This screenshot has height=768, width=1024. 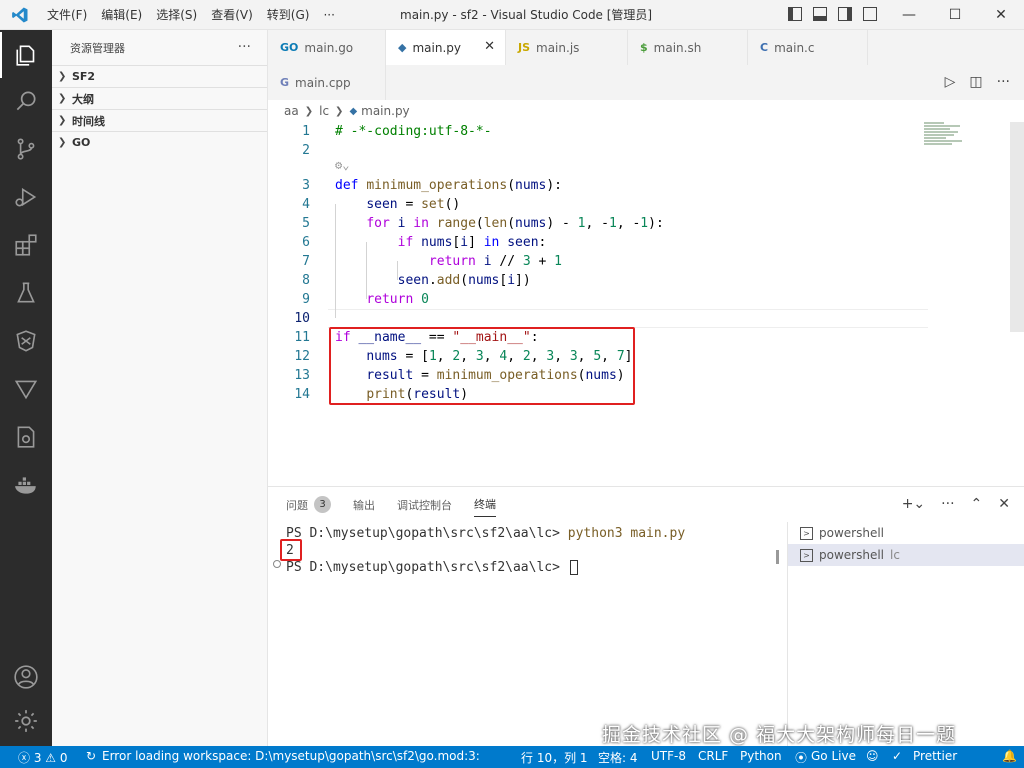 I want to click on more-actions-icon: ···, so click(x=1003, y=82).